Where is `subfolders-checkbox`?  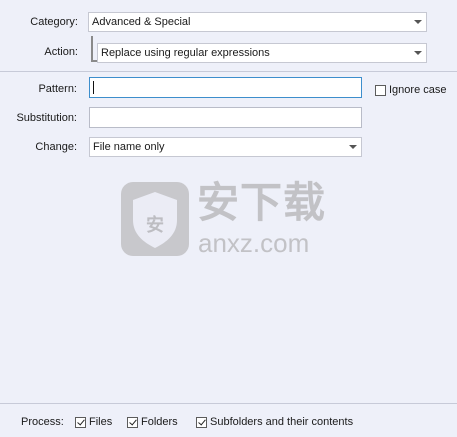 subfolders-checkbox is located at coordinates (201, 422).